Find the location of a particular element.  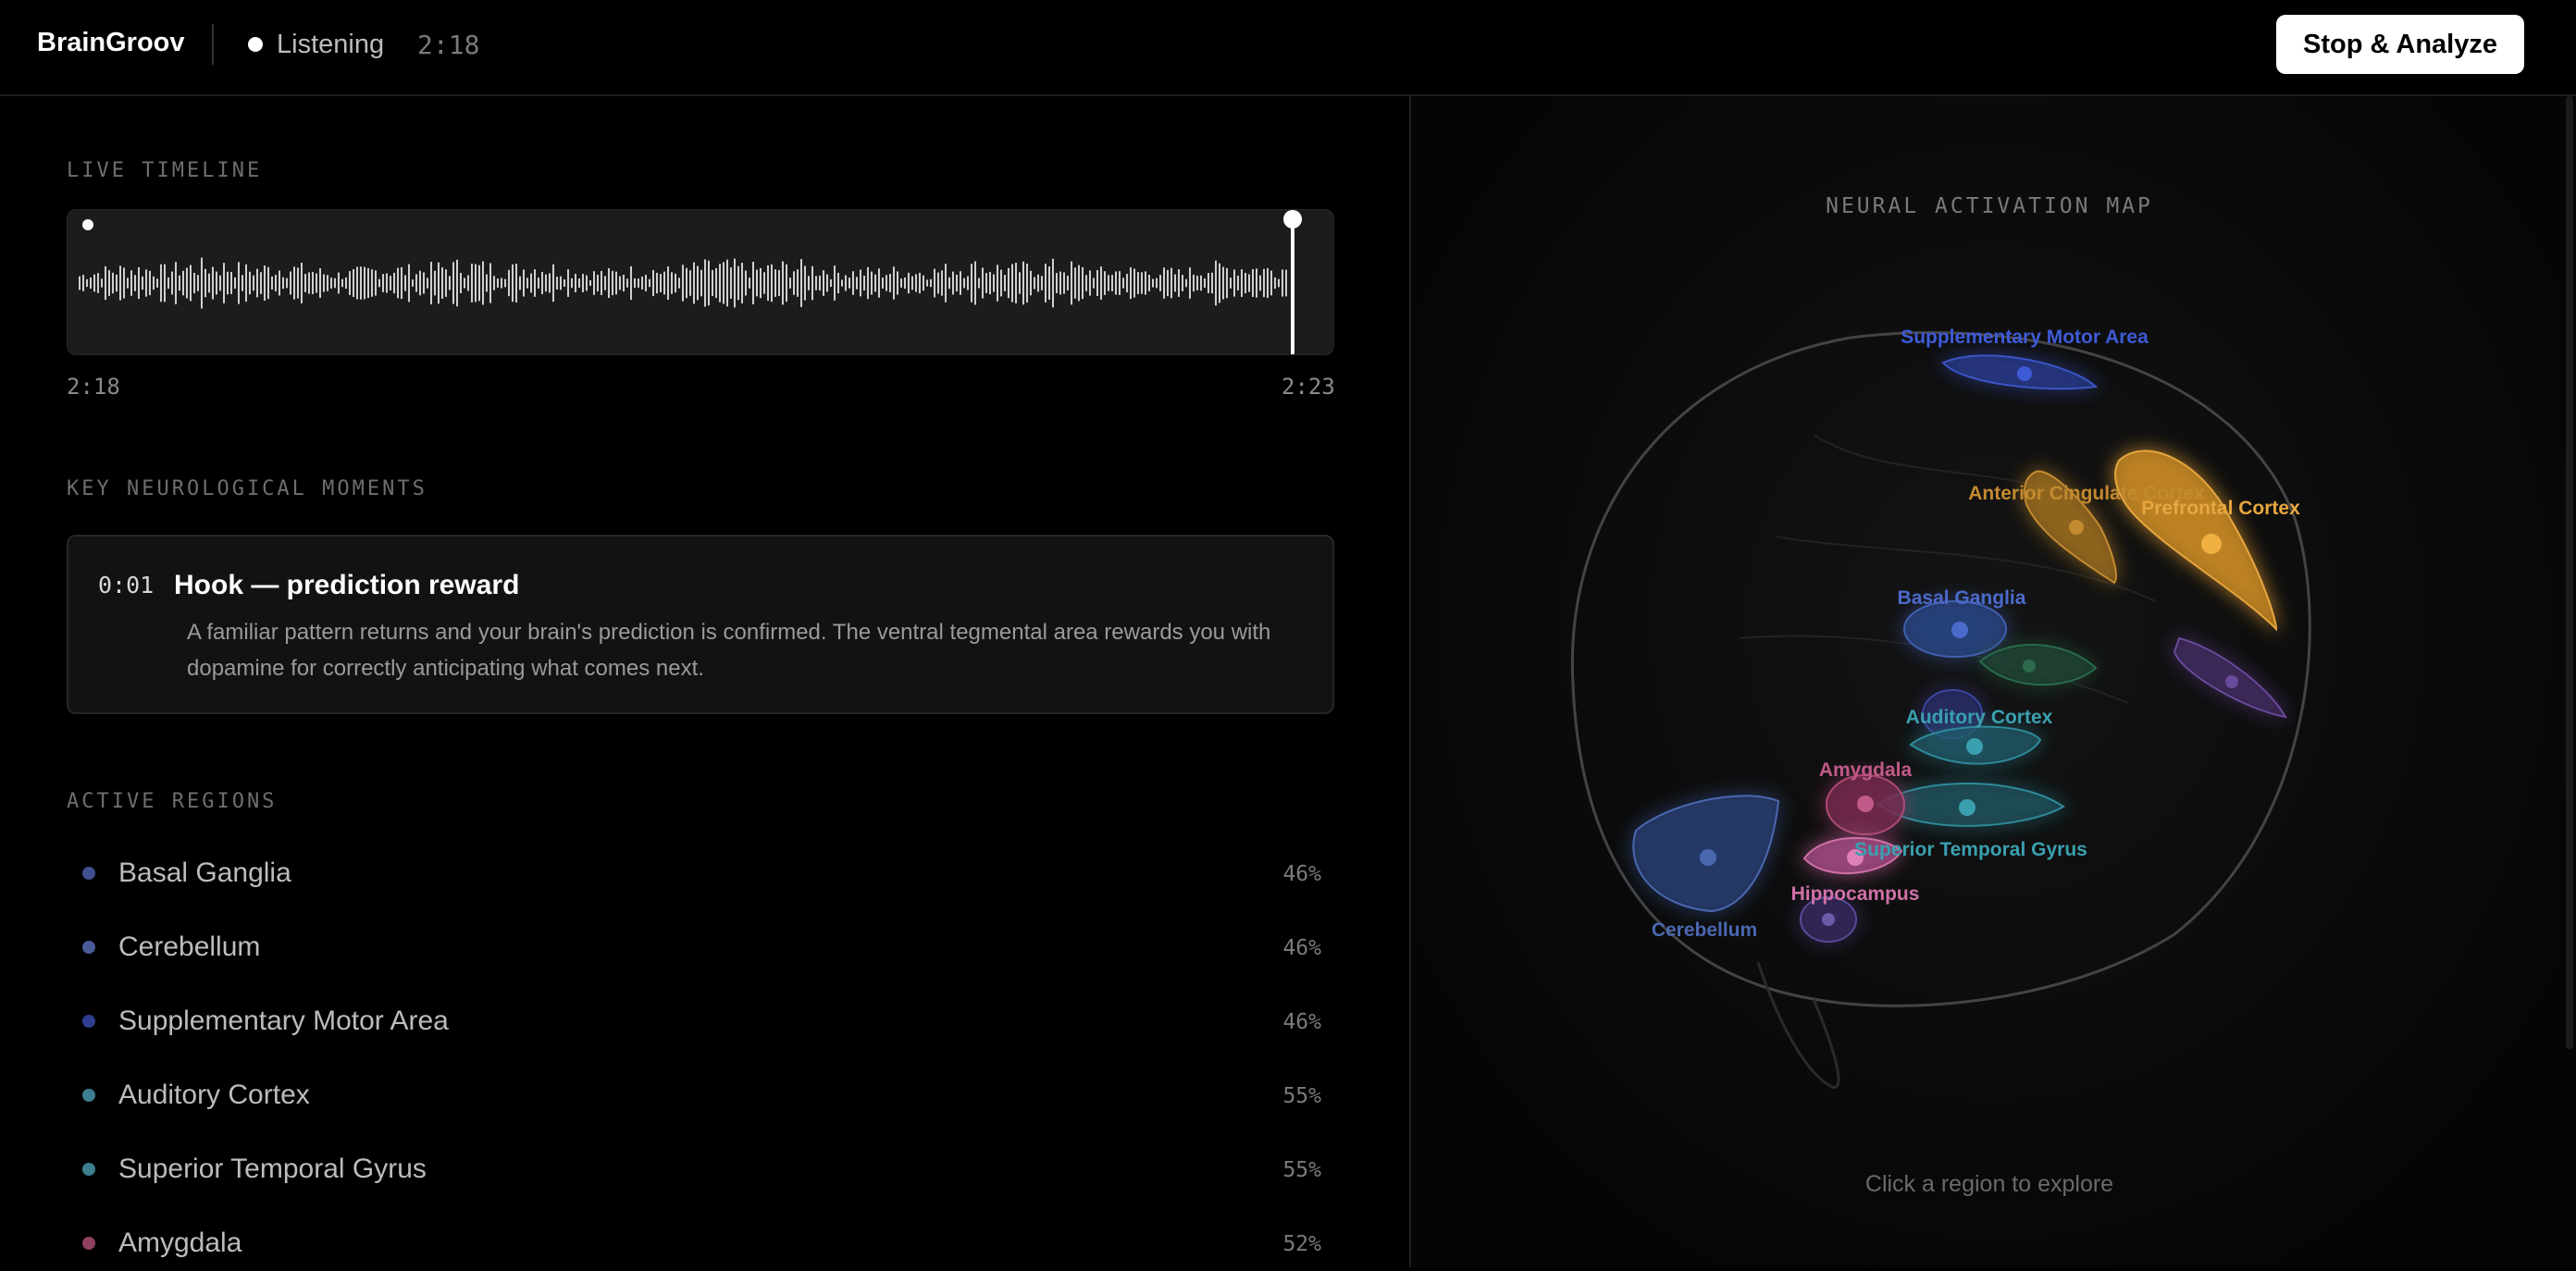

region-basal-ganglia is located at coordinates (1955, 629).